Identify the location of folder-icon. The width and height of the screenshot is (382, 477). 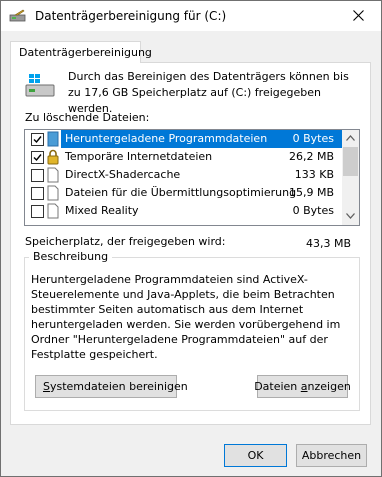
(53, 139).